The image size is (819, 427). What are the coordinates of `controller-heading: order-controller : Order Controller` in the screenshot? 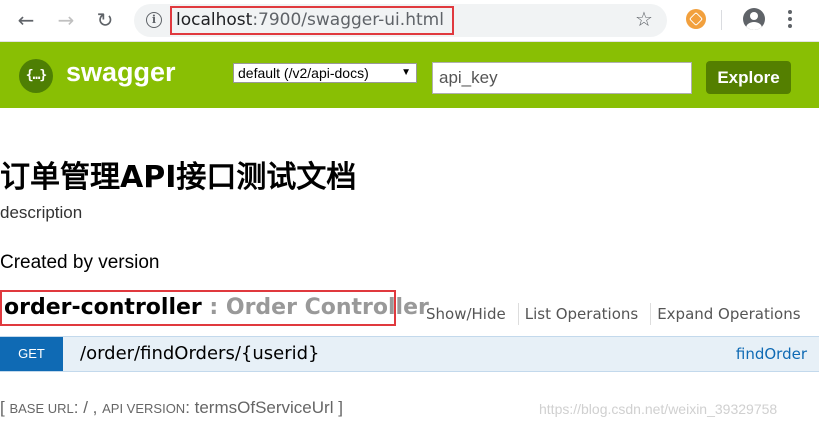 It's located at (214, 308).